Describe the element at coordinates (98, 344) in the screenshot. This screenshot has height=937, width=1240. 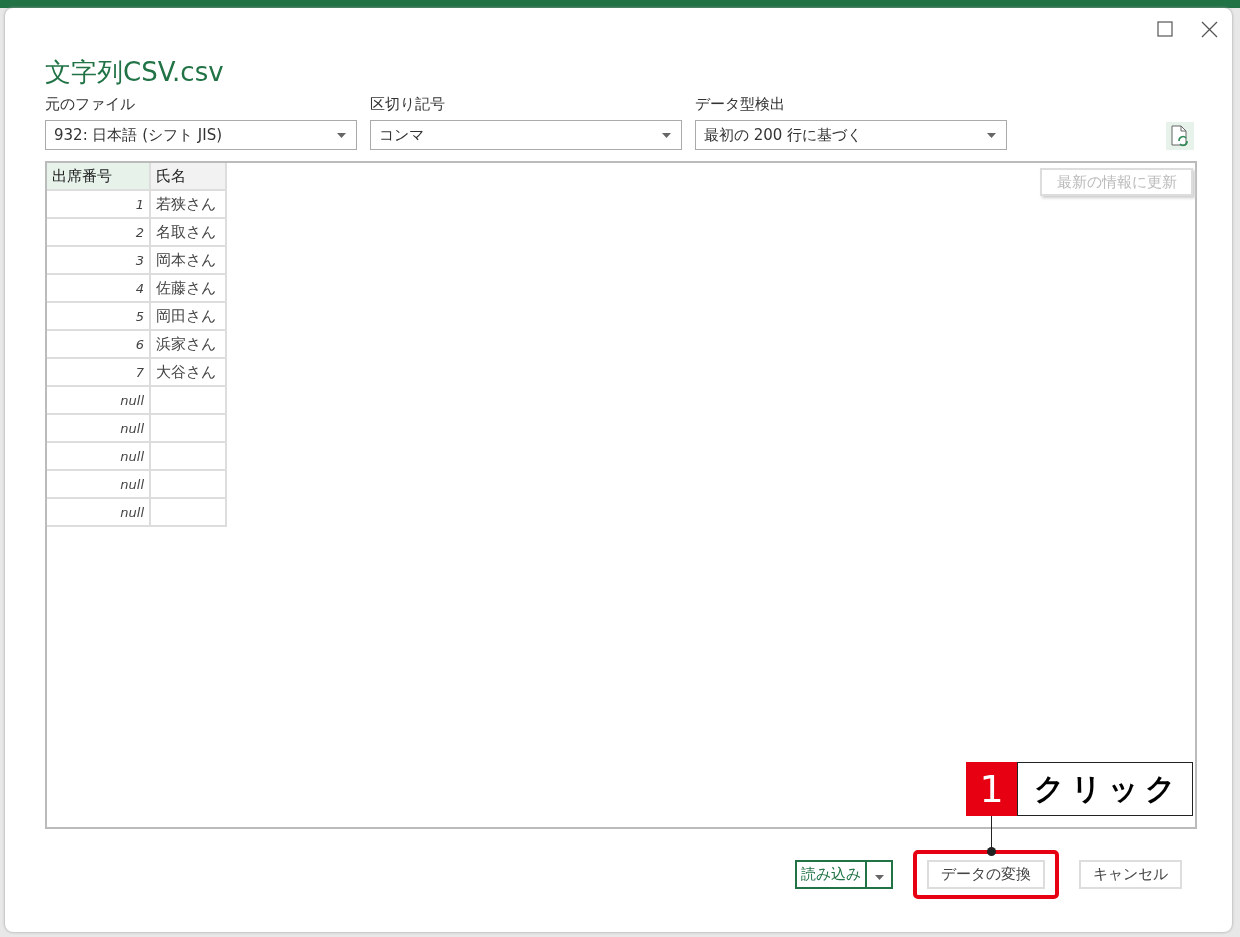
I see `table-cell: 6` at that location.